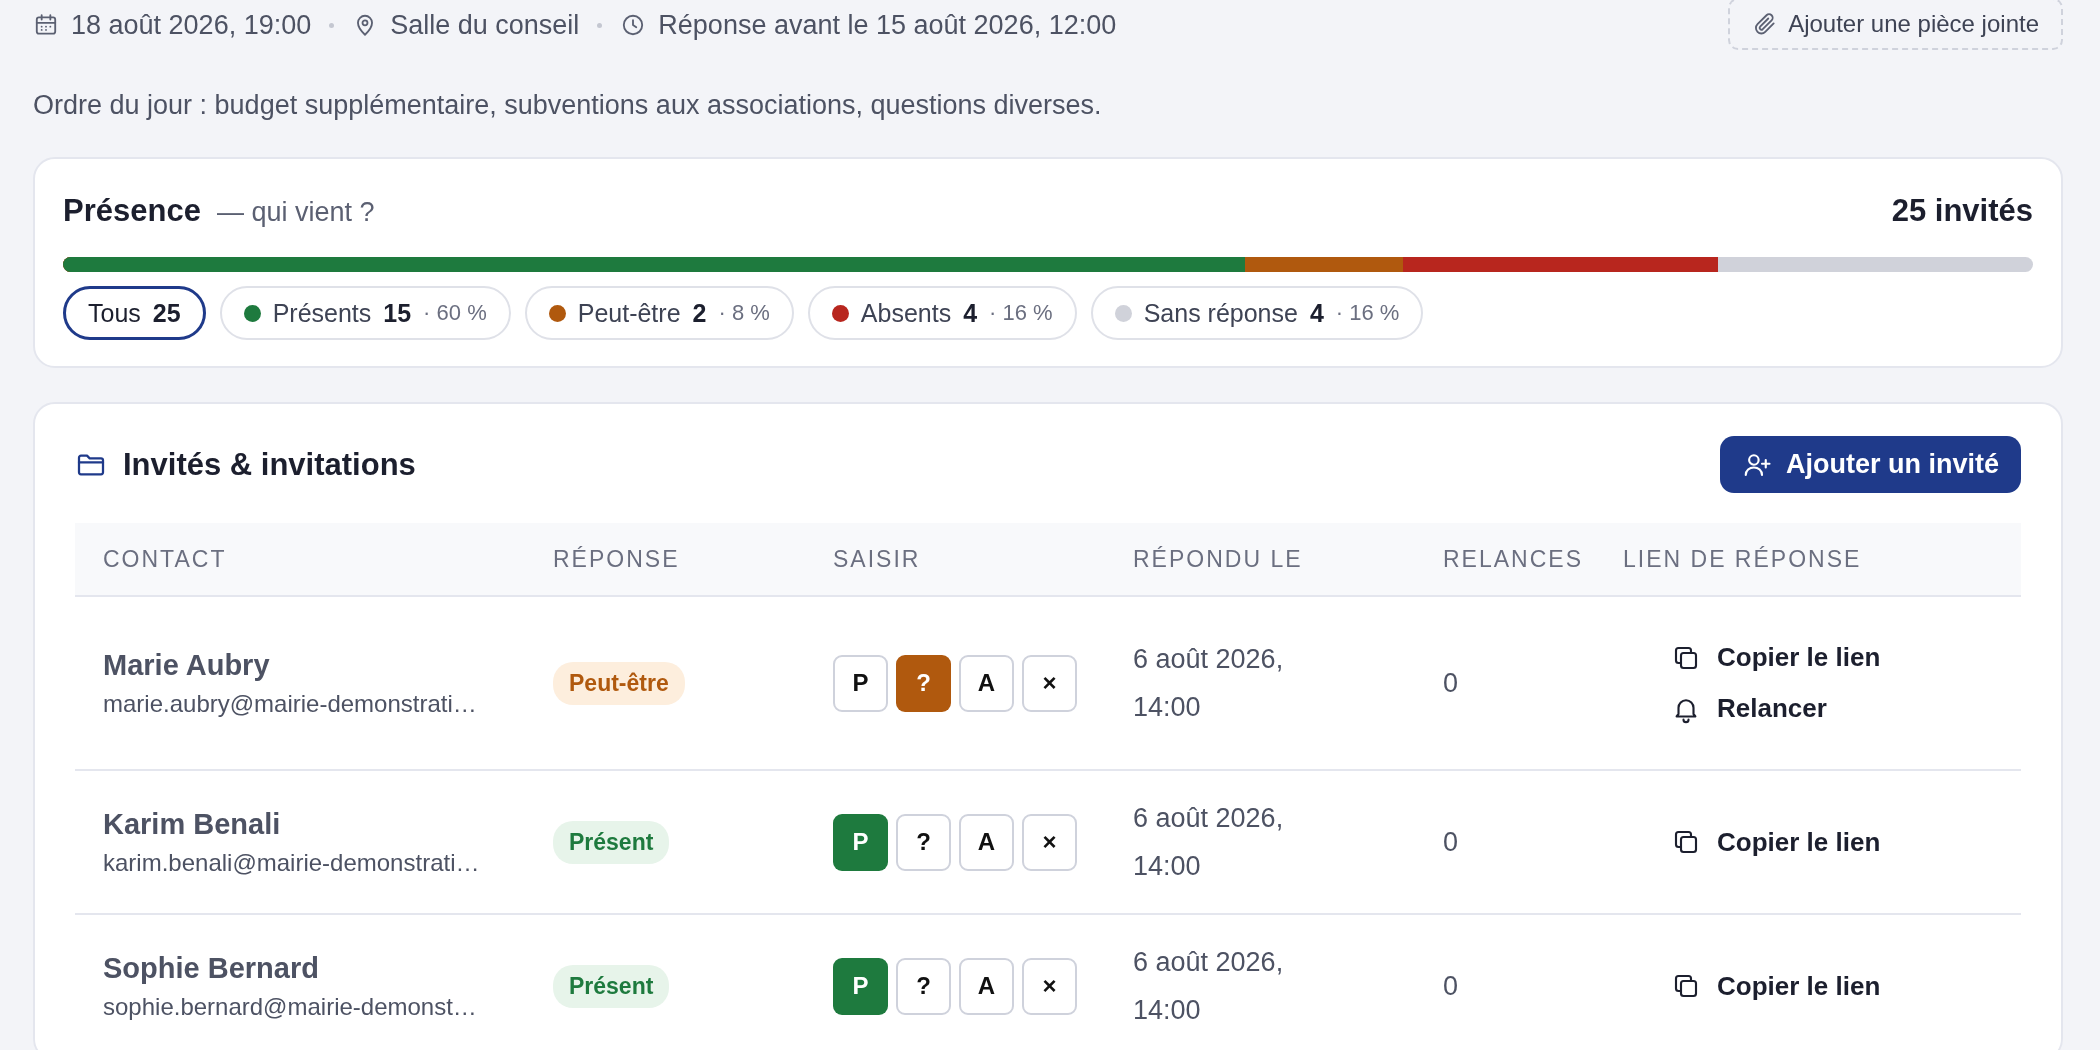  I want to click on add-guest-button: Ajouter un invité, so click(1870, 464).